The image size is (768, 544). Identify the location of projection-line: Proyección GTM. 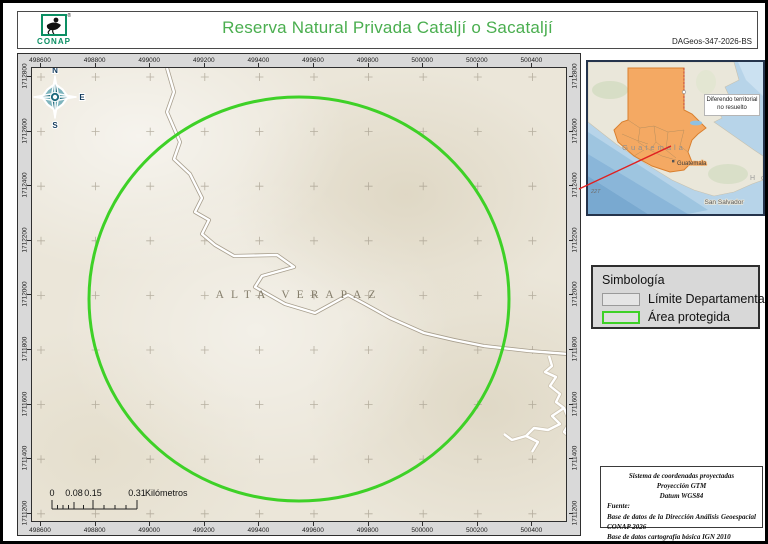
(681, 486).